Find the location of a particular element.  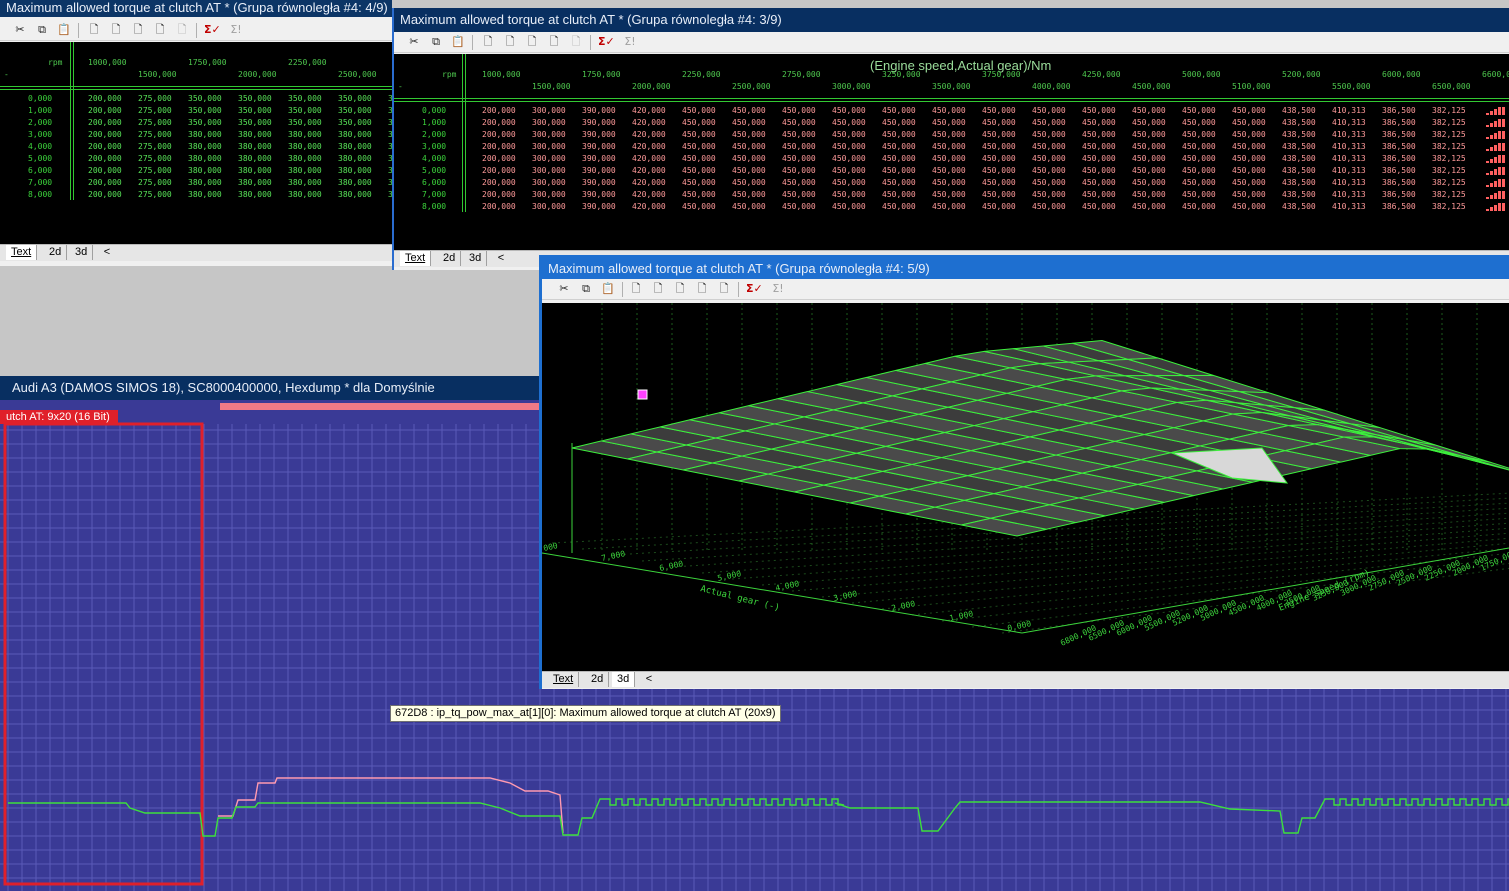

axis-dash: - is located at coordinates (6, 74).